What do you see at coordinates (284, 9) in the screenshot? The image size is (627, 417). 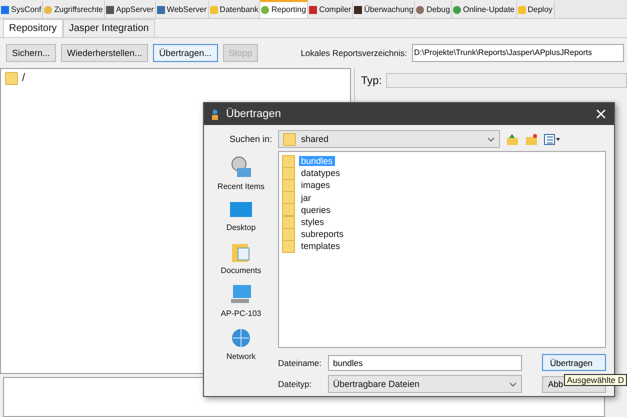 I see `tab: Reporting` at bounding box center [284, 9].